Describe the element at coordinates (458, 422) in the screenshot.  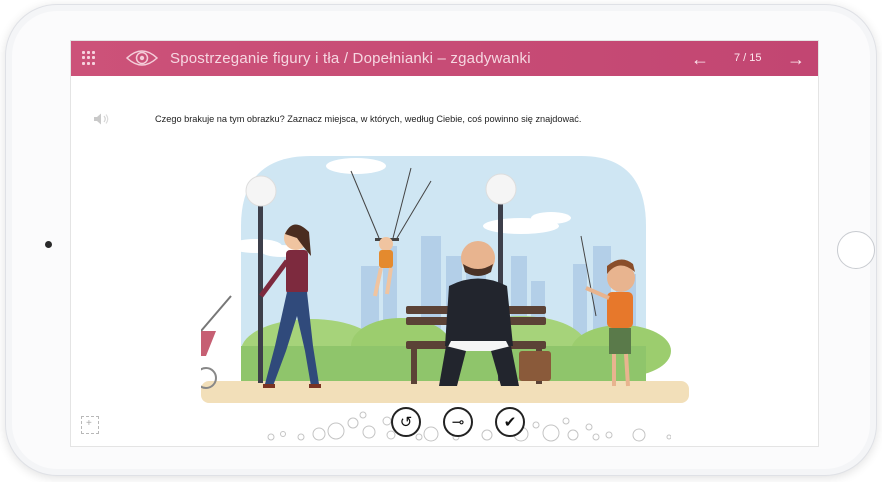
I see `hint-key-button: ⊸` at that location.